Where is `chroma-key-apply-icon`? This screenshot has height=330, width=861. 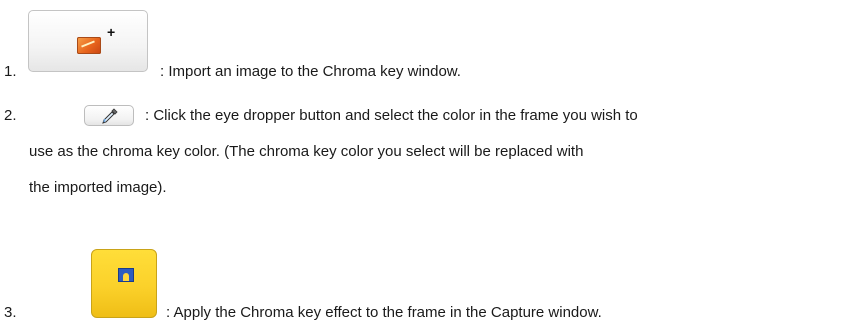 chroma-key-apply-icon is located at coordinates (126, 275).